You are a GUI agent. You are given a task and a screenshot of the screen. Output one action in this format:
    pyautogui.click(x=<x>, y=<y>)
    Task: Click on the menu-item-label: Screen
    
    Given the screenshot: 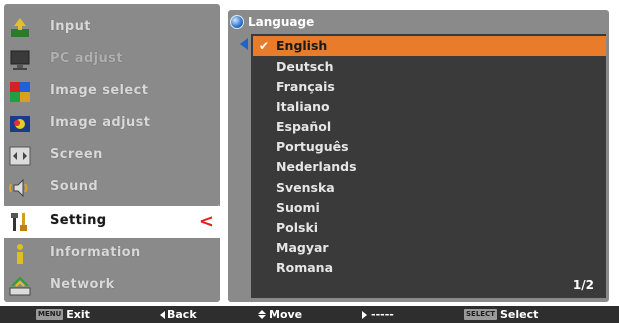 What is the action you would take?
    pyautogui.click(x=76, y=154)
    